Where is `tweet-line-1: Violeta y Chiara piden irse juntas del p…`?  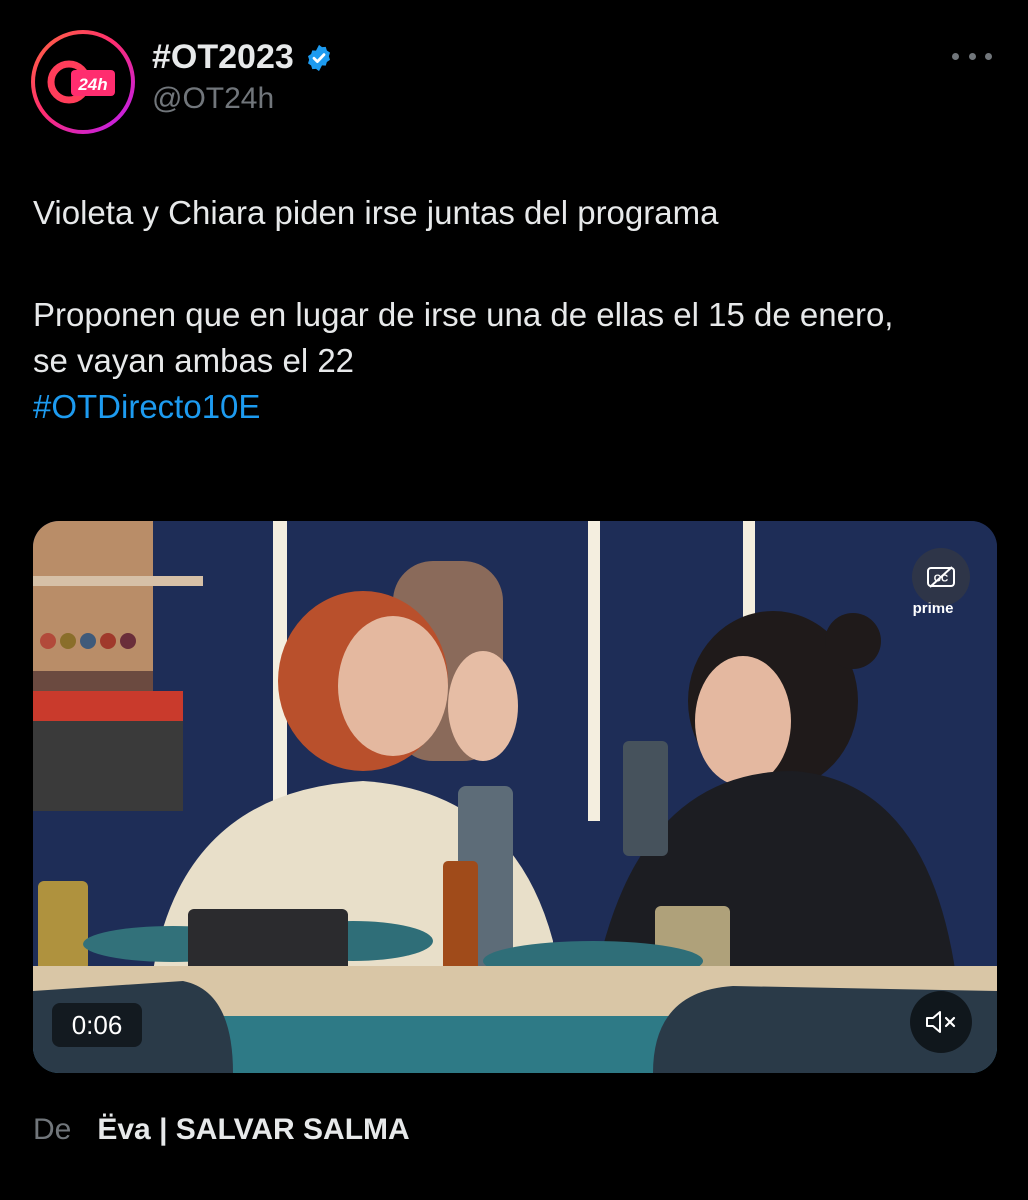
tweet-line-1: Violeta y Chiara piden irse juntas del p… is located at coordinates (376, 212).